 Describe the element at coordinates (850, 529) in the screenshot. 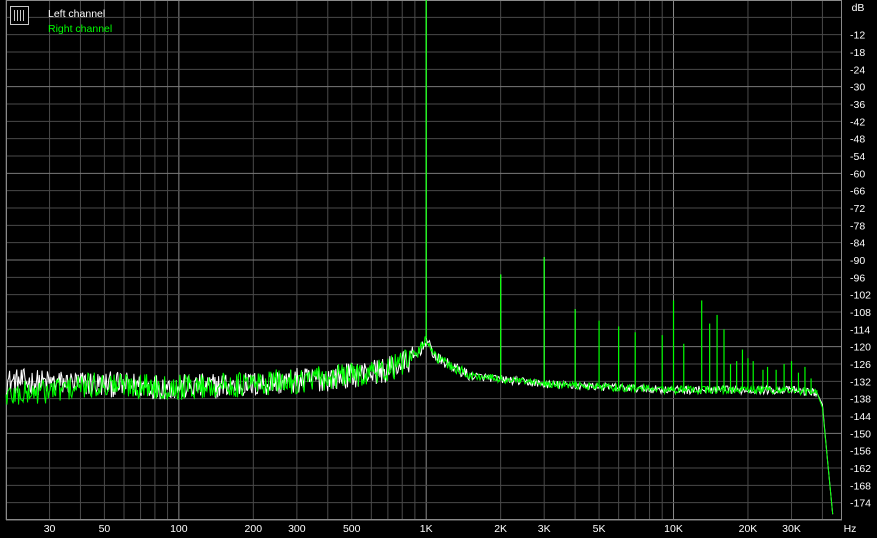

I see `x-axis-unit: Hz` at that location.